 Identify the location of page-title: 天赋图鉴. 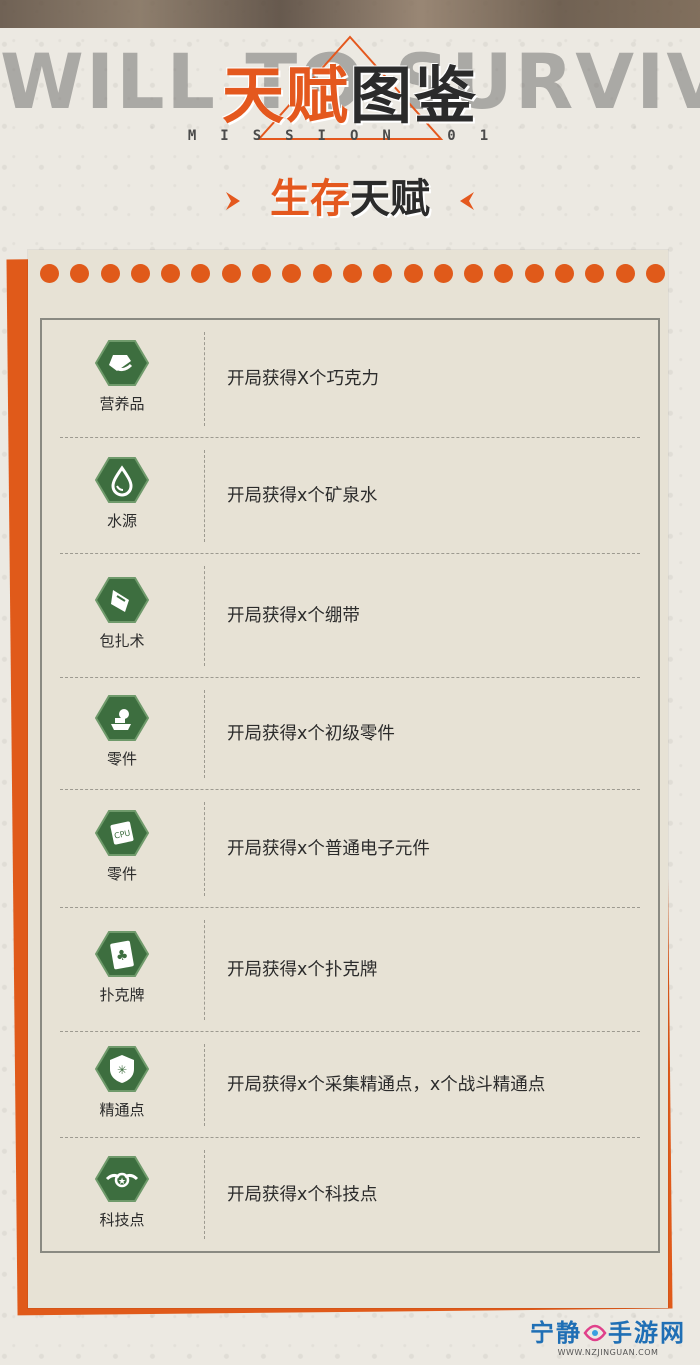
(350, 96).